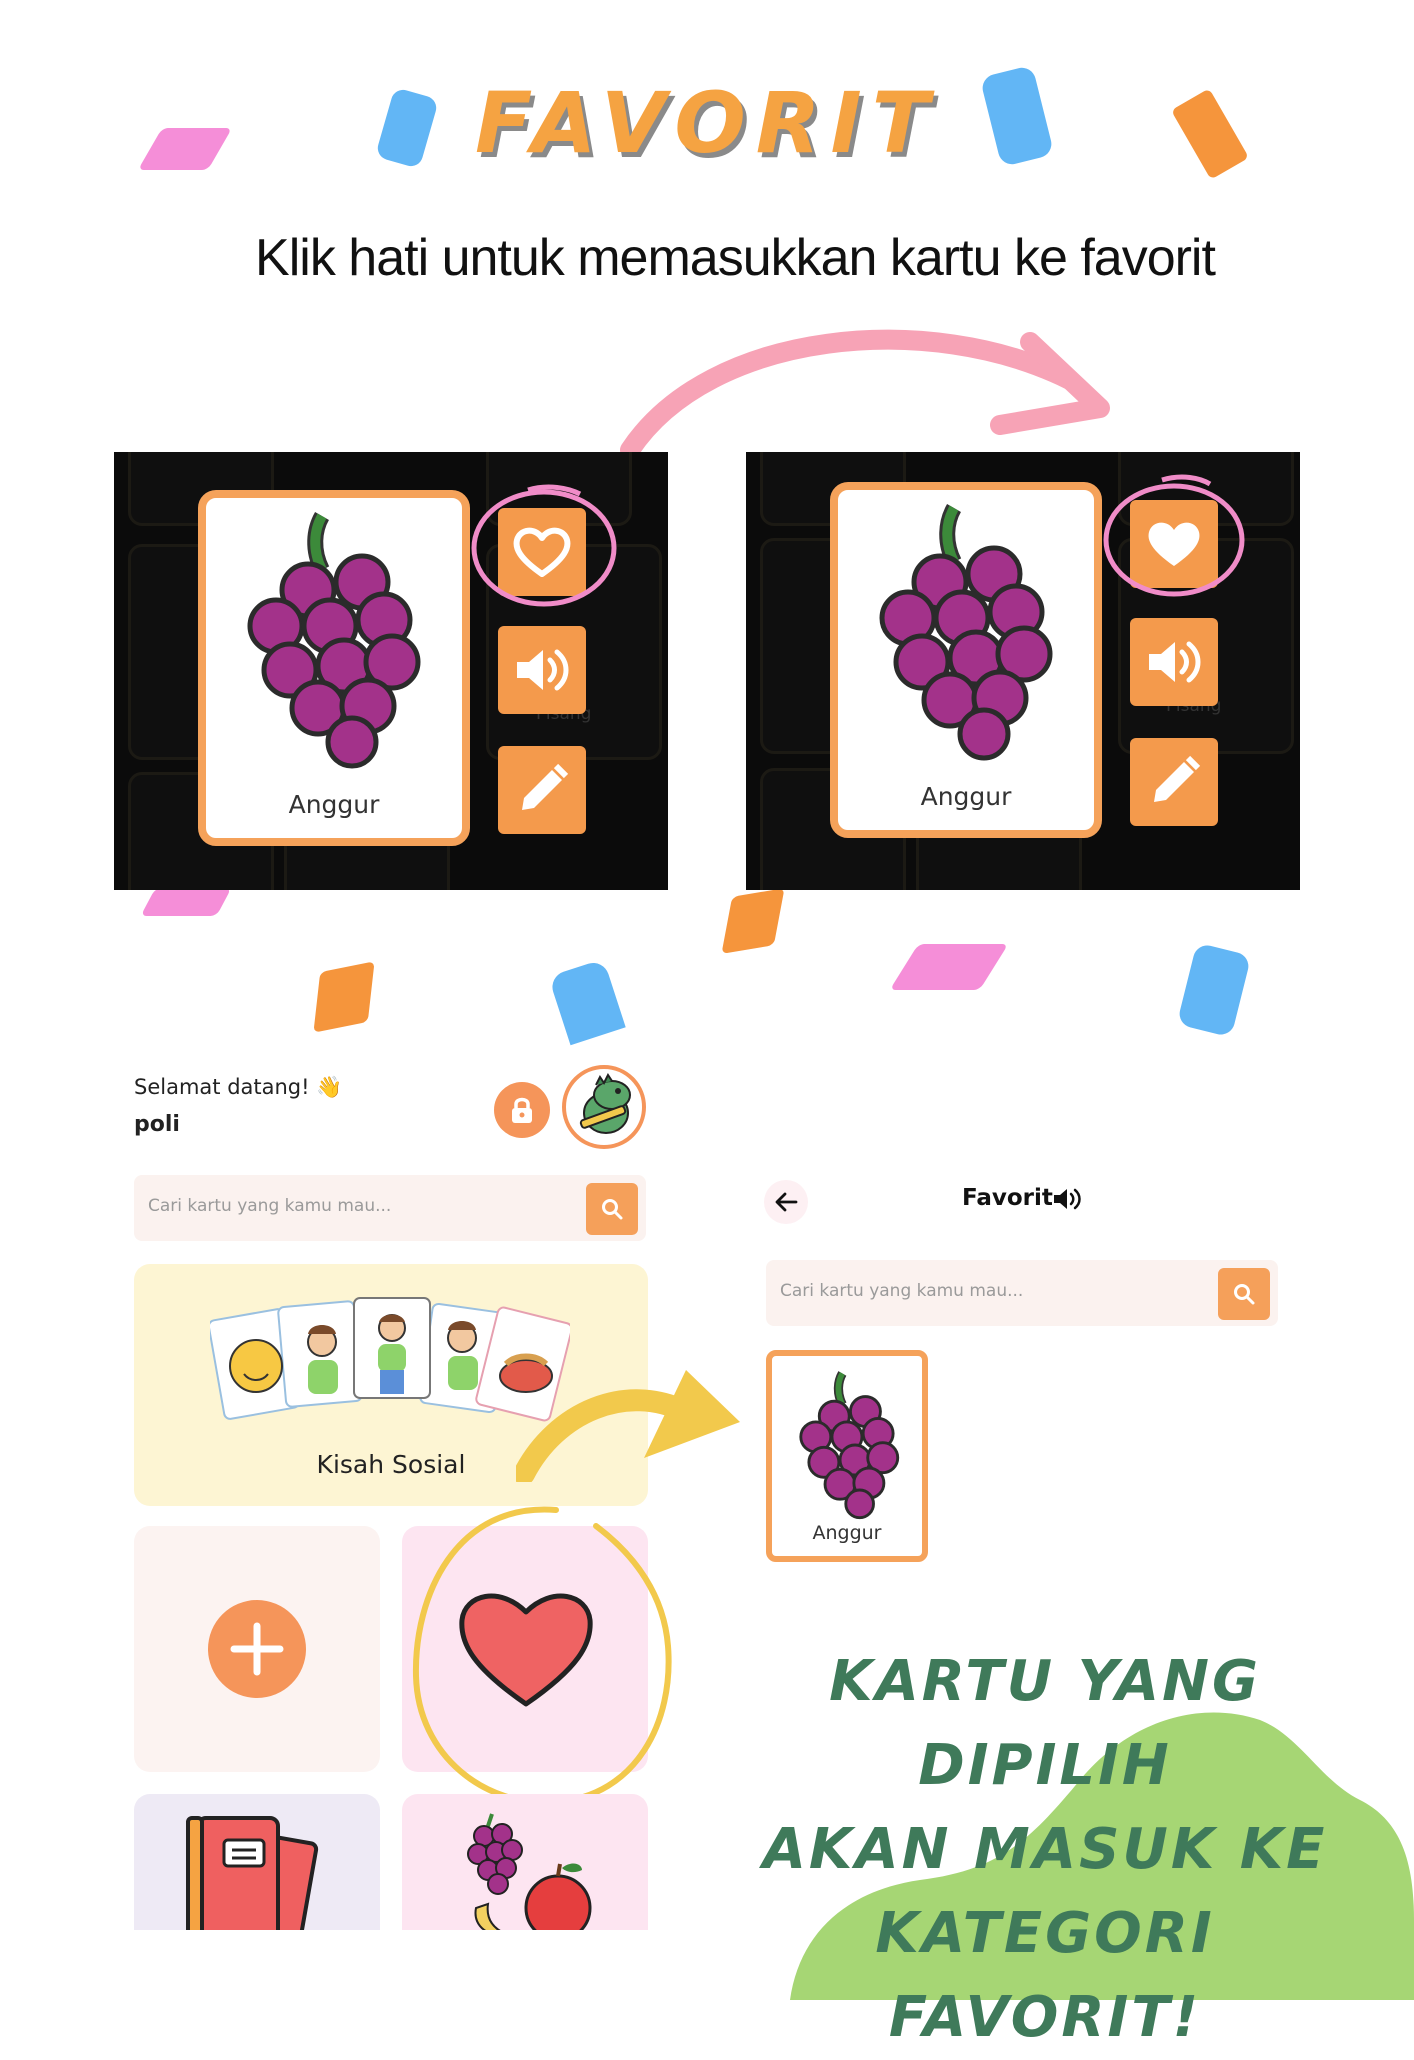 This screenshot has width=1414, height=2060. What do you see at coordinates (252, 1875) in the screenshot?
I see `book-icon` at bounding box center [252, 1875].